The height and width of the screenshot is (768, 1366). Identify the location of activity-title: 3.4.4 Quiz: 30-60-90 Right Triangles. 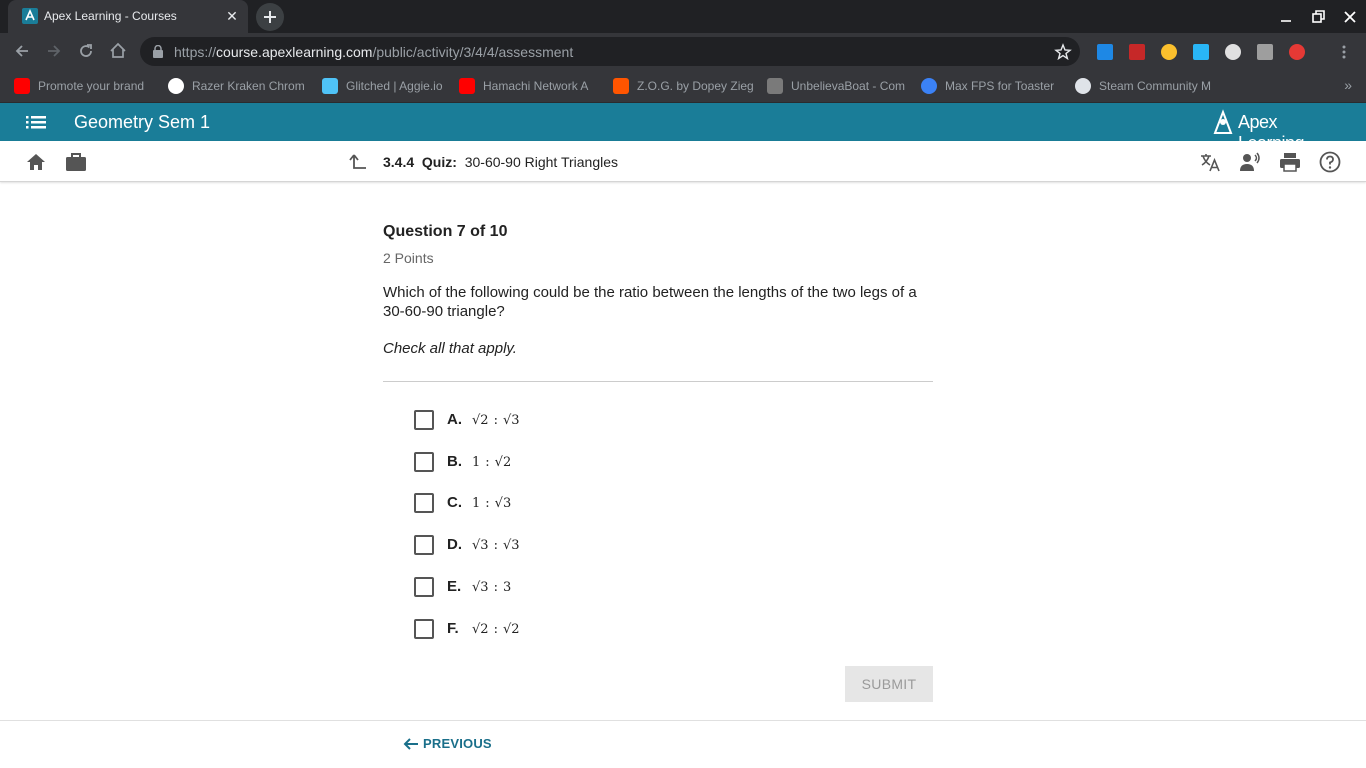
(501, 162).